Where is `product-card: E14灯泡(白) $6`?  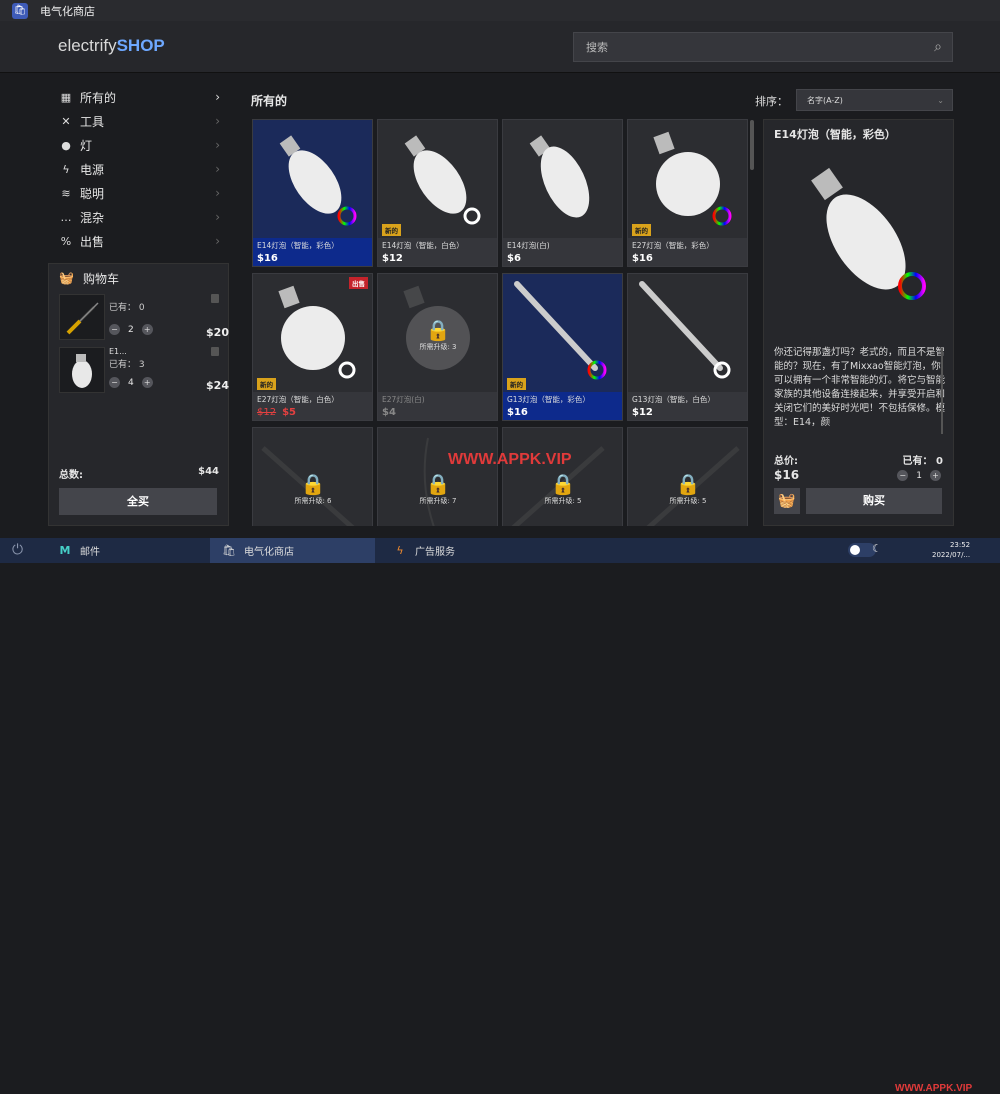
product-card: E14灯泡(白) $6 is located at coordinates (562, 193).